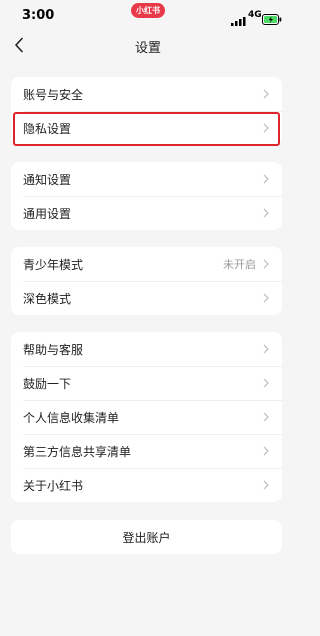 This screenshot has height=636, width=320. I want to click on teen-mode-status: 未开启, so click(239, 264).